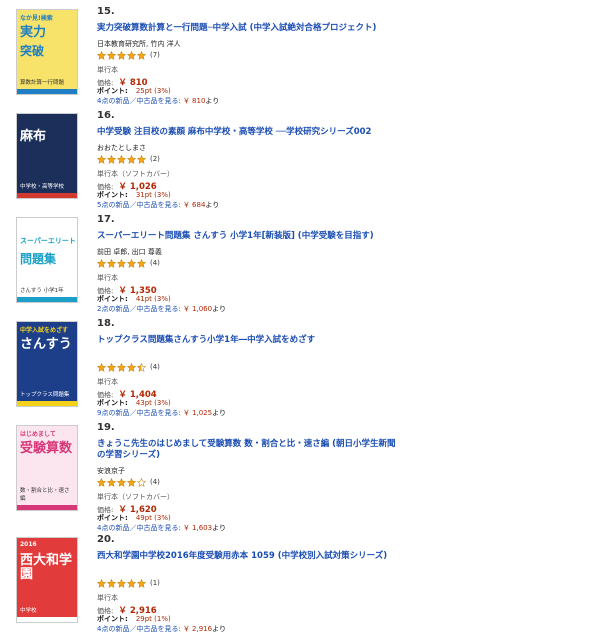 The height and width of the screenshot is (640, 613). I want to click on cover-top-text: はじめまして, so click(38, 434).